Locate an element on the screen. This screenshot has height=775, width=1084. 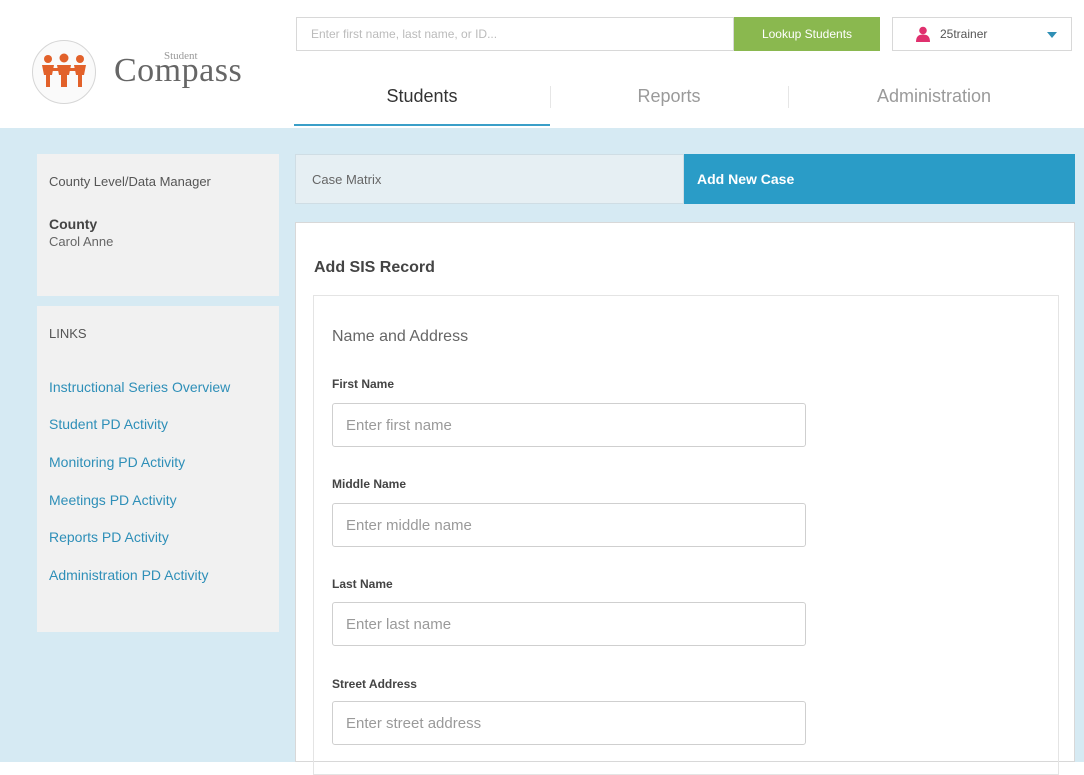
student-compass-logo: Student Compass is located at coordinates (145, 73).